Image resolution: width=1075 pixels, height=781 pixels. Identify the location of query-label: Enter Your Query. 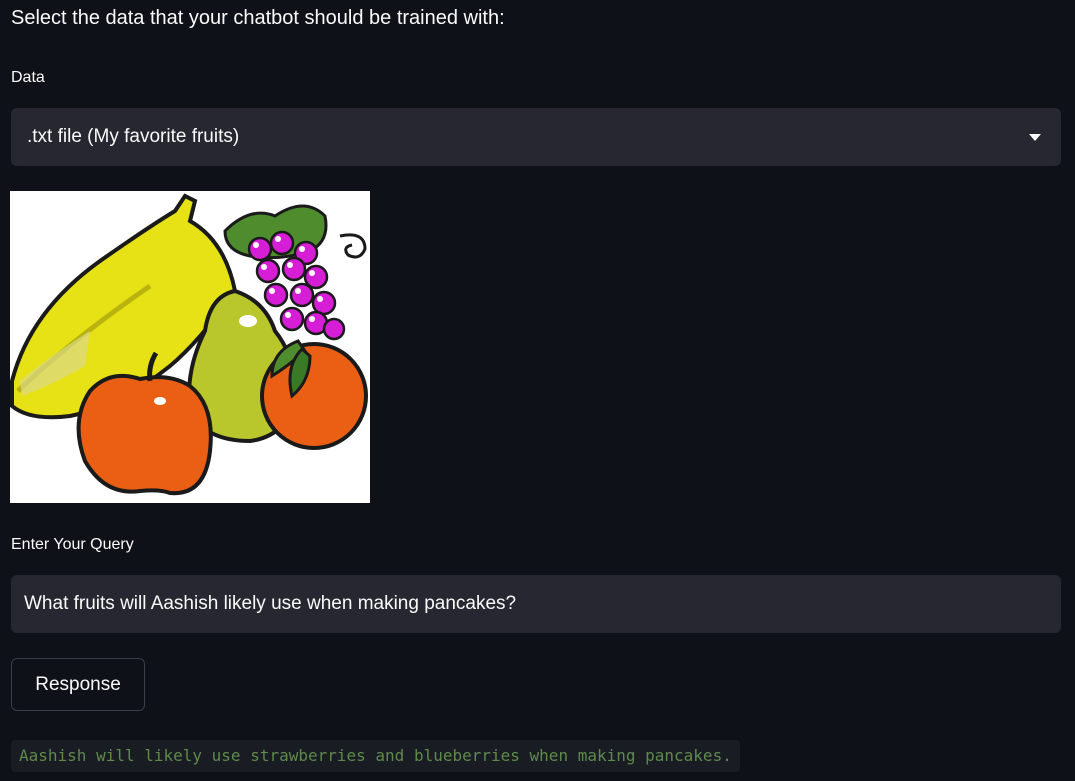
(72, 544).